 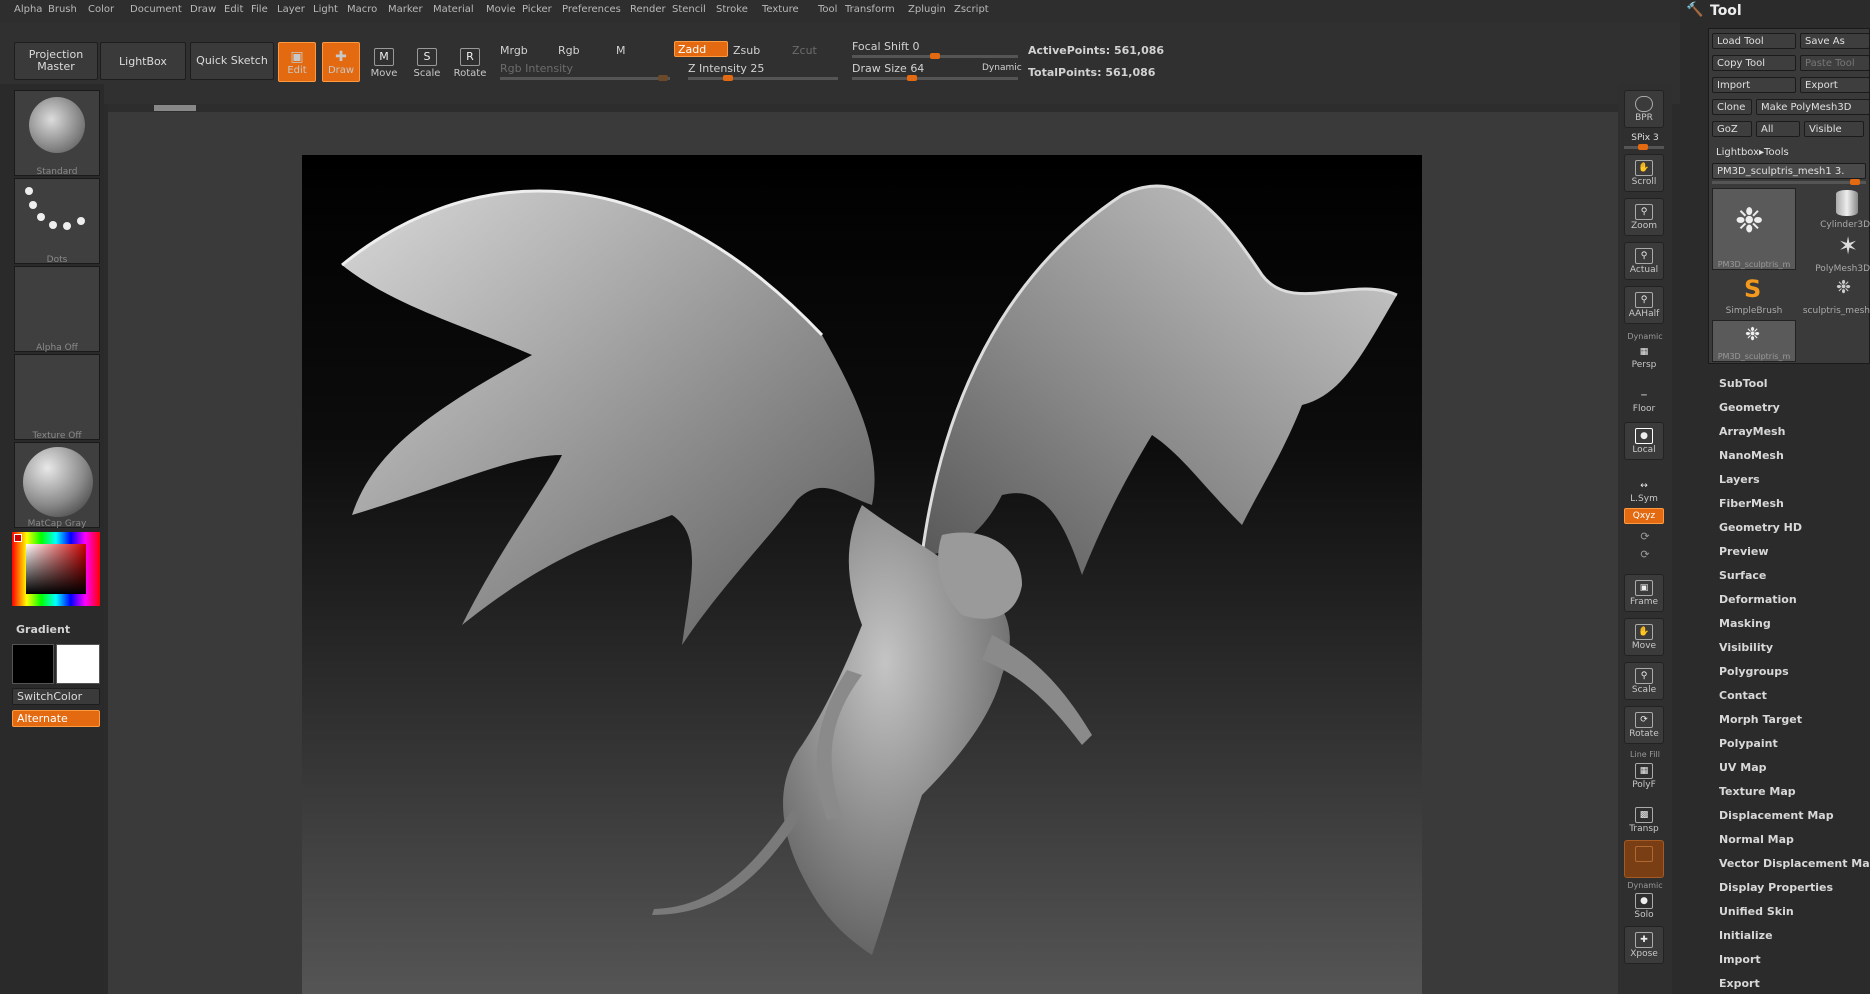 I want to click on section-masking: Masking, so click(x=1745, y=623).